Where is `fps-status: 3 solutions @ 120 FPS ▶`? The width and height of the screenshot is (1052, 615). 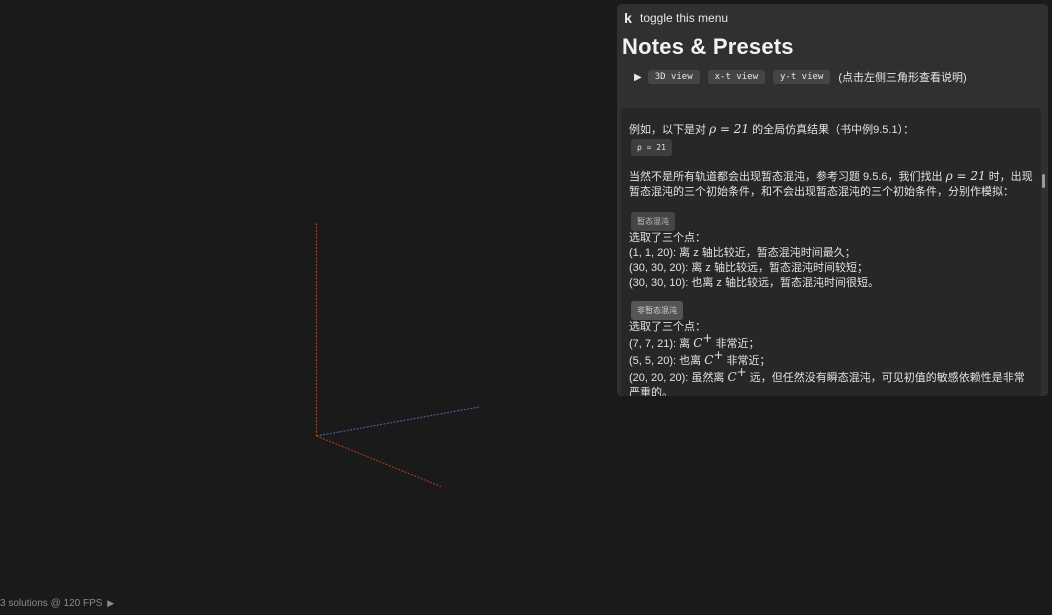
fps-status: 3 solutions @ 120 FPS ▶ is located at coordinates (57, 603).